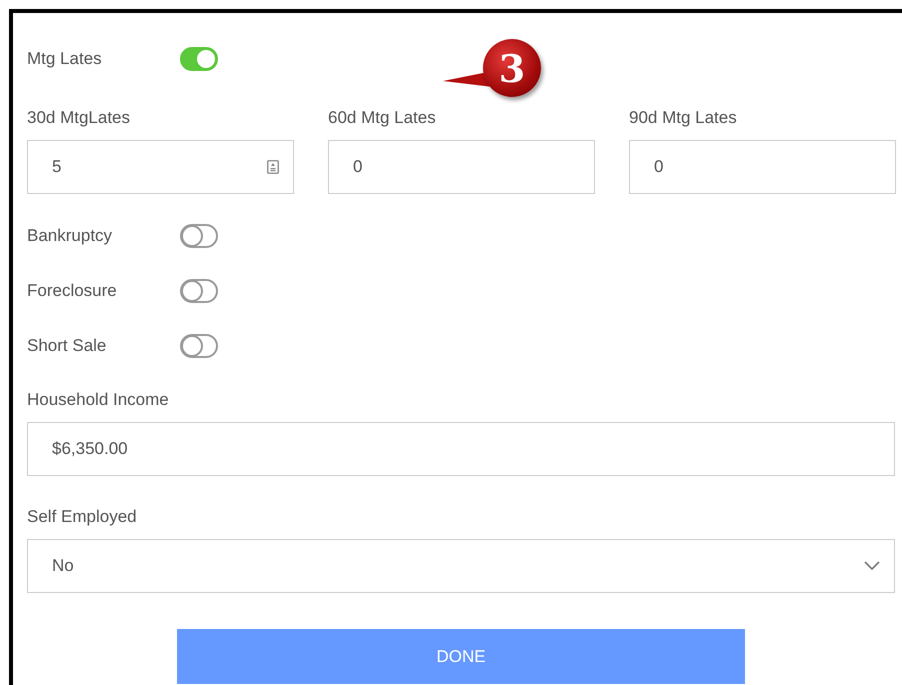 The height and width of the screenshot is (685, 902). What do you see at coordinates (65, 59) in the screenshot?
I see `field-label: Mtg Lates` at bounding box center [65, 59].